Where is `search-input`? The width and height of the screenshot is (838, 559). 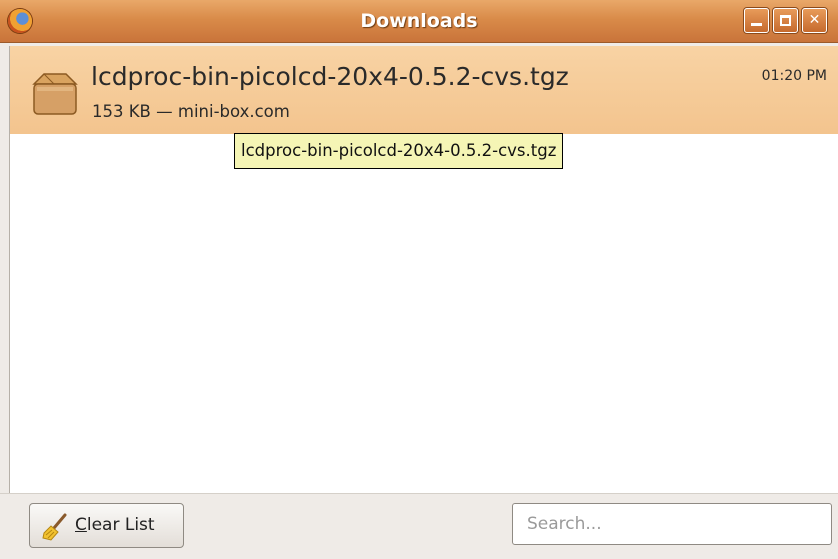
search-input is located at coordinates (672, 524).